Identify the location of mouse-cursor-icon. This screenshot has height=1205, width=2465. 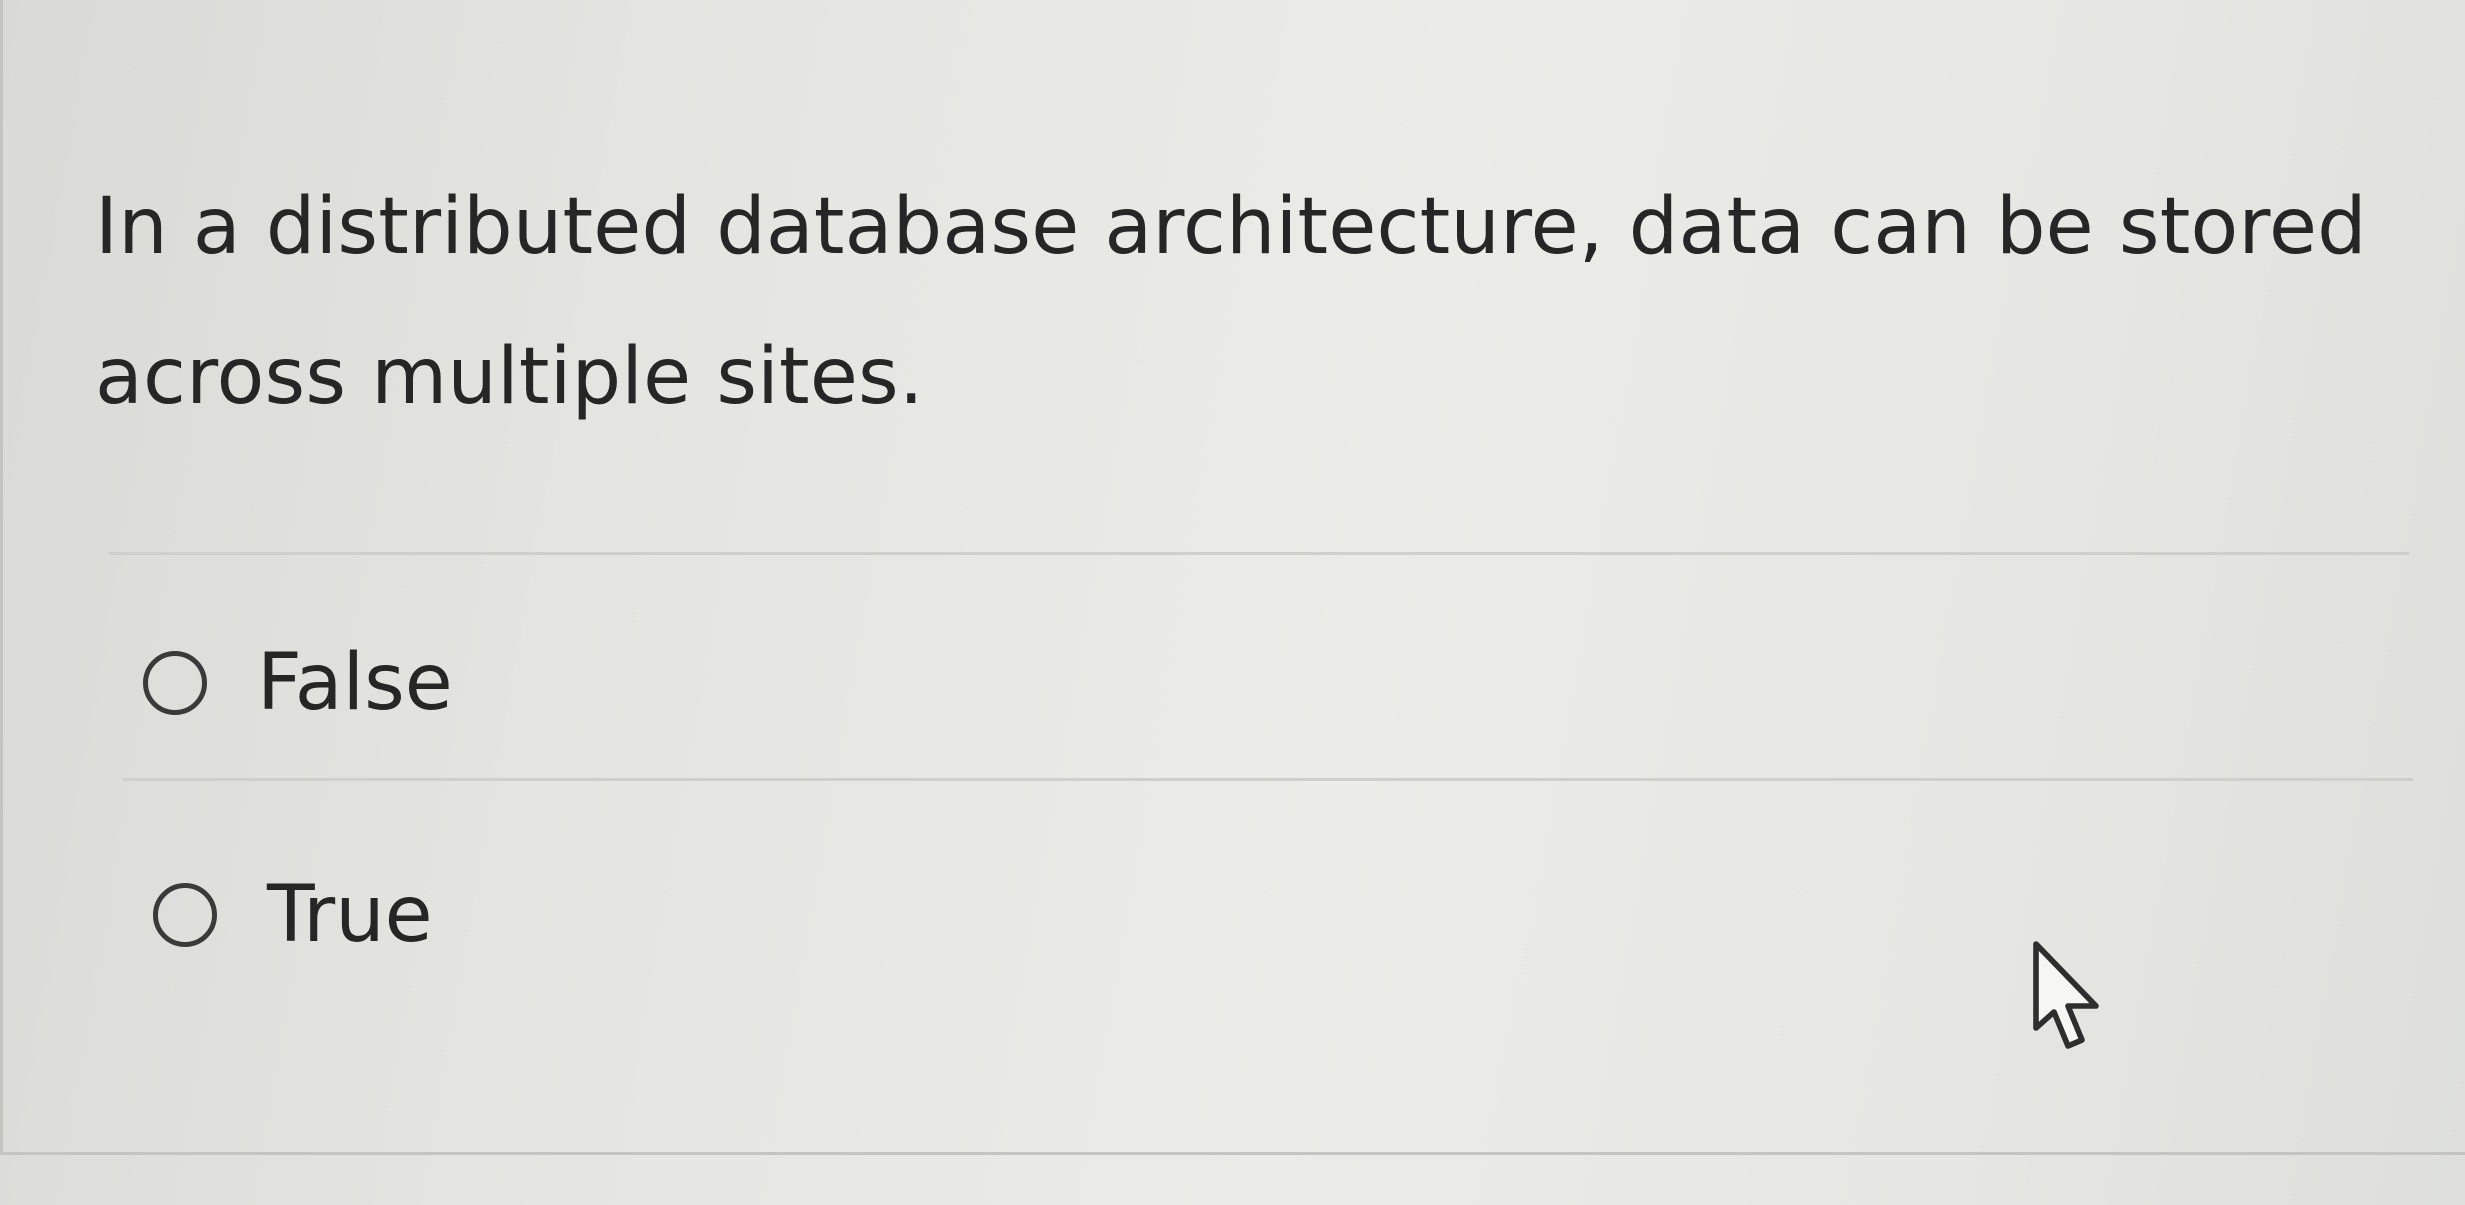
(2066, 995).